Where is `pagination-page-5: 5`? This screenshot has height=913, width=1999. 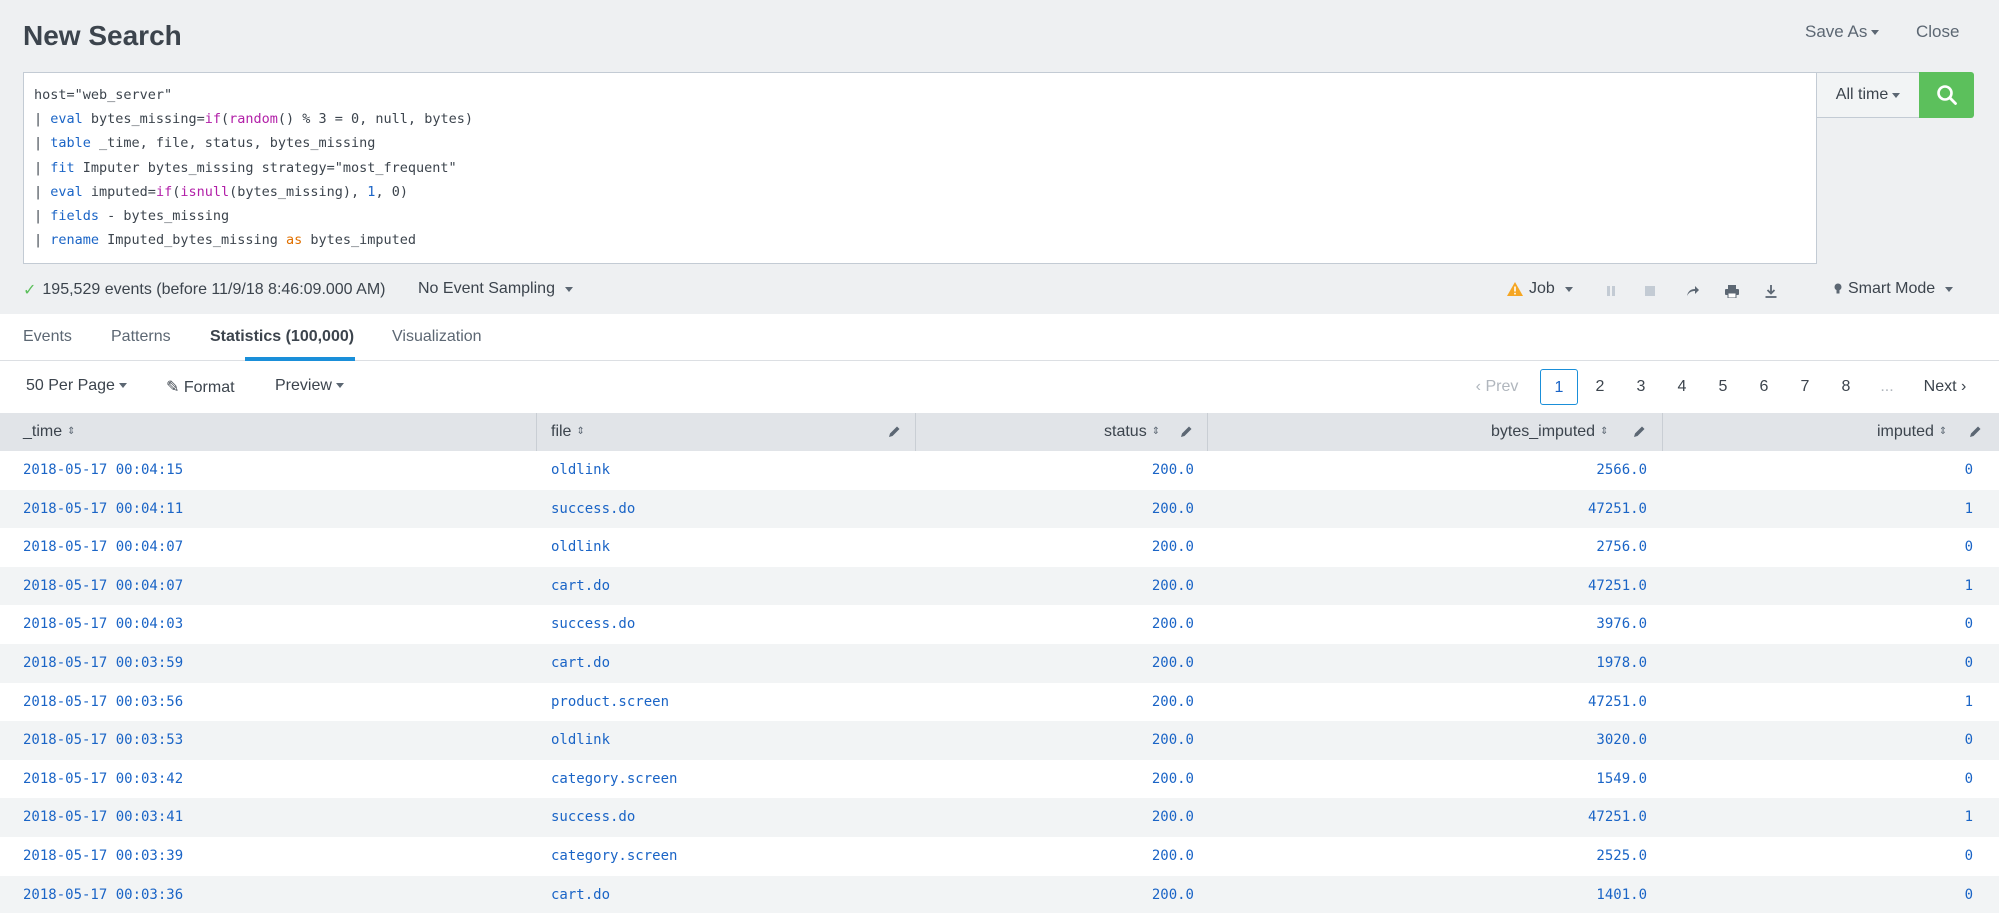
pagination-page-5: 5 is located at coordinates (1723, 387).